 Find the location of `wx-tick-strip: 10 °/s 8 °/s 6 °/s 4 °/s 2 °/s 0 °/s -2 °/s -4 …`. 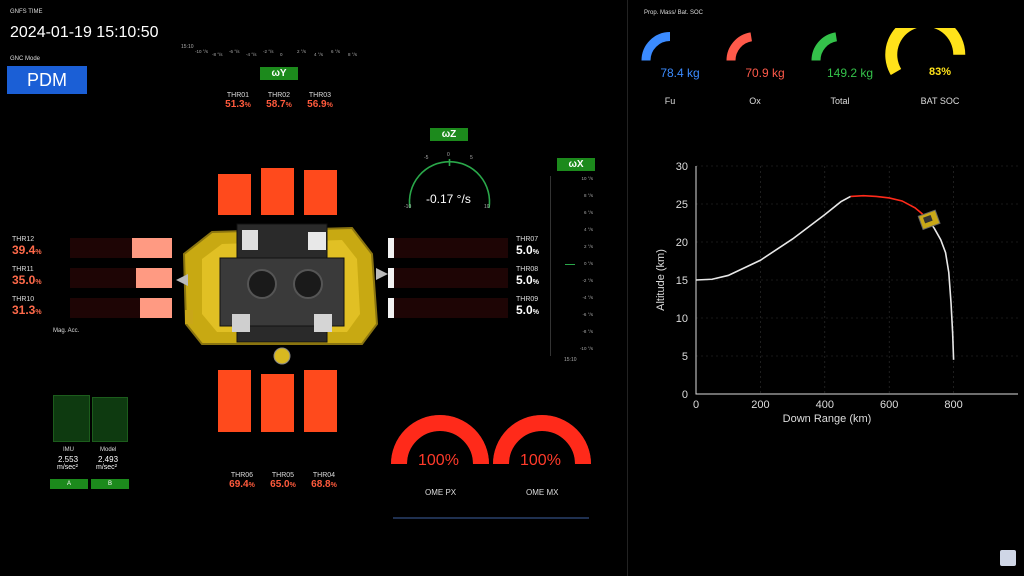

wx-tick-strip: 10 °/s 8 °/s 6 °/s 4 °/s 2 °/s 0 °/s -2 °/s -4 … is located at coordinates (574, 266).